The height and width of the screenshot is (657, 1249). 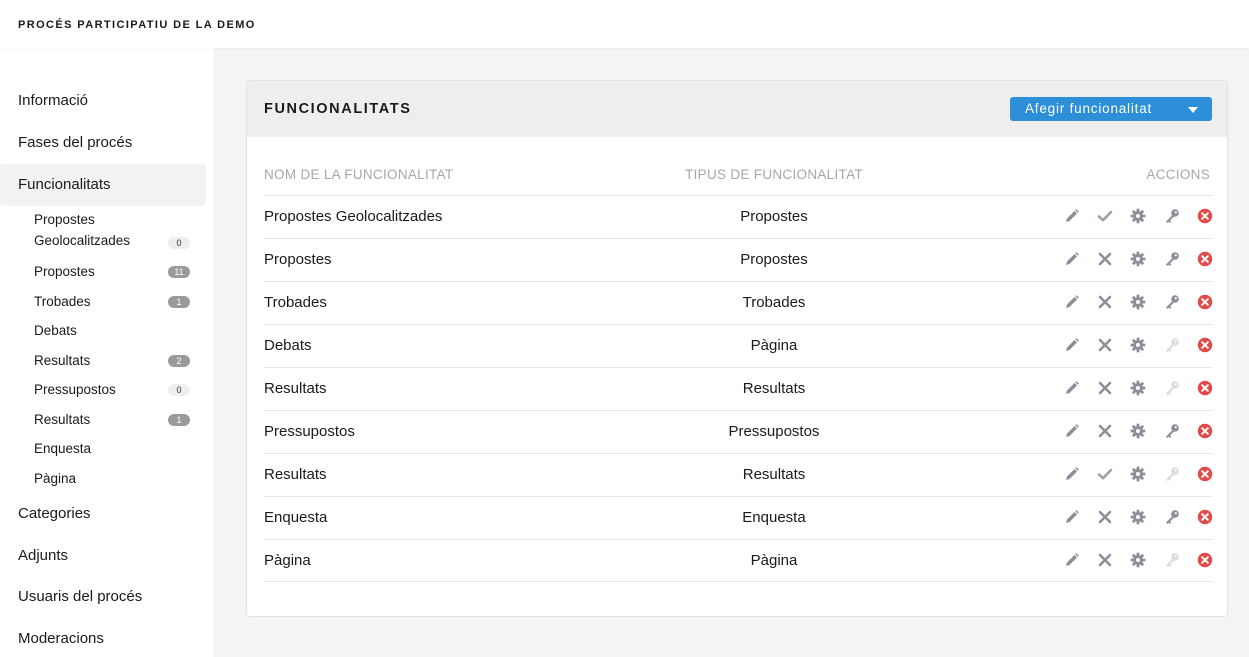 What do you see at coordinates (739, 345) in the screenshot?
I see `table-row: Debats Pàgina` at bounding box center [739, 345].